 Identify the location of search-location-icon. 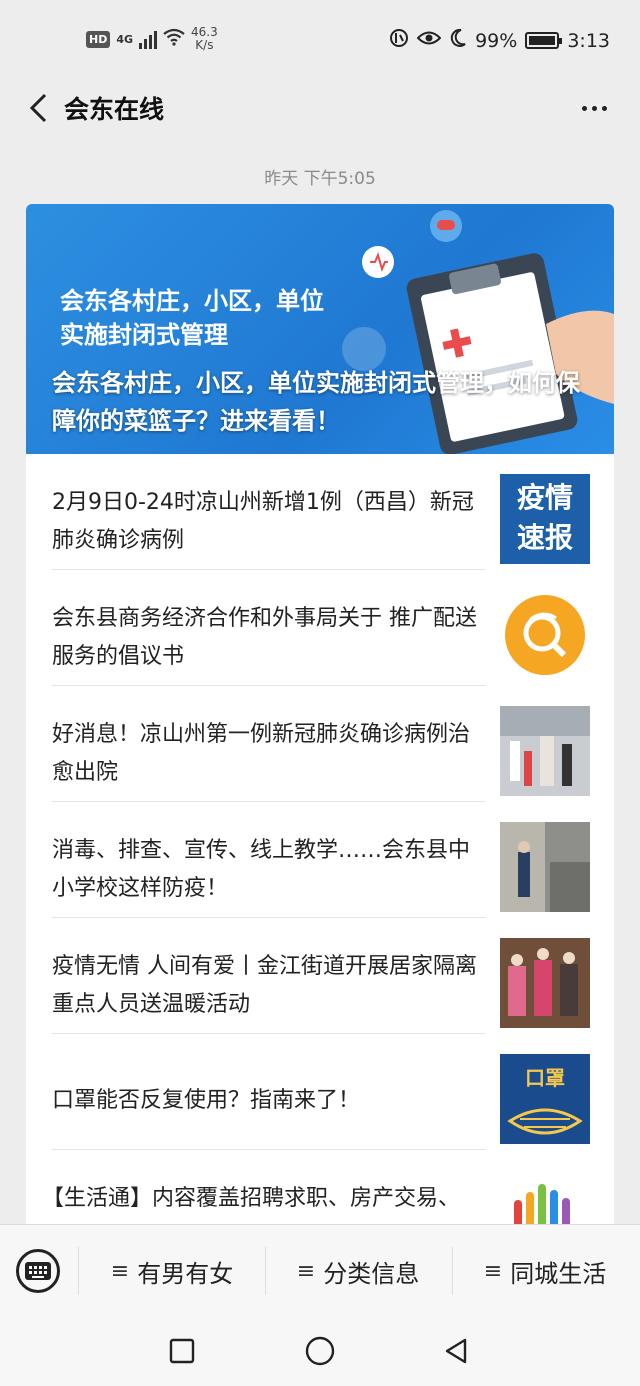
(545, 635).